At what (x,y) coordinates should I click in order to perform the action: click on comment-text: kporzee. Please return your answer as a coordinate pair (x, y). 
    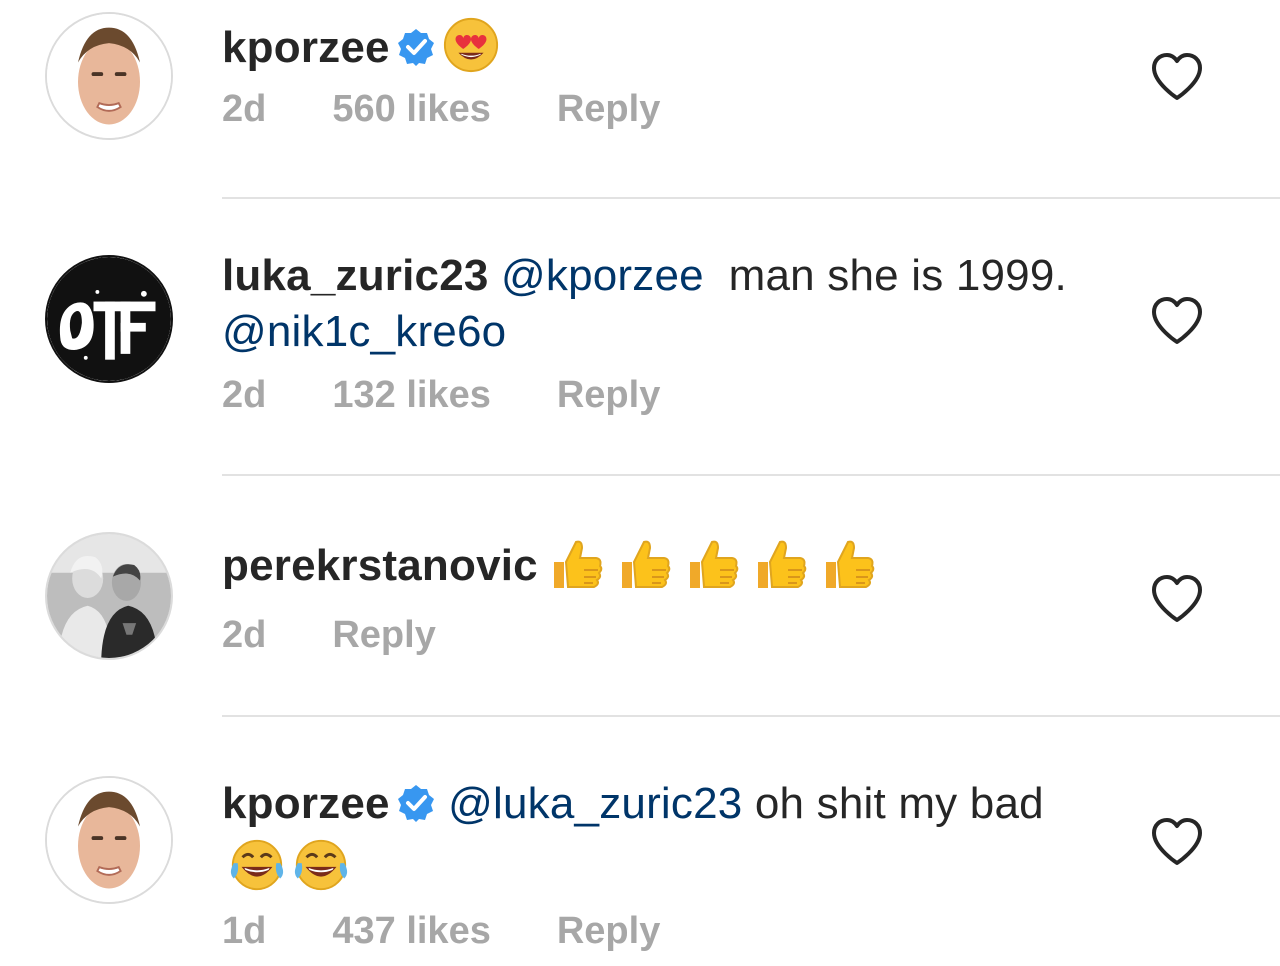
    Looking at the image, I should click on (652, 46).